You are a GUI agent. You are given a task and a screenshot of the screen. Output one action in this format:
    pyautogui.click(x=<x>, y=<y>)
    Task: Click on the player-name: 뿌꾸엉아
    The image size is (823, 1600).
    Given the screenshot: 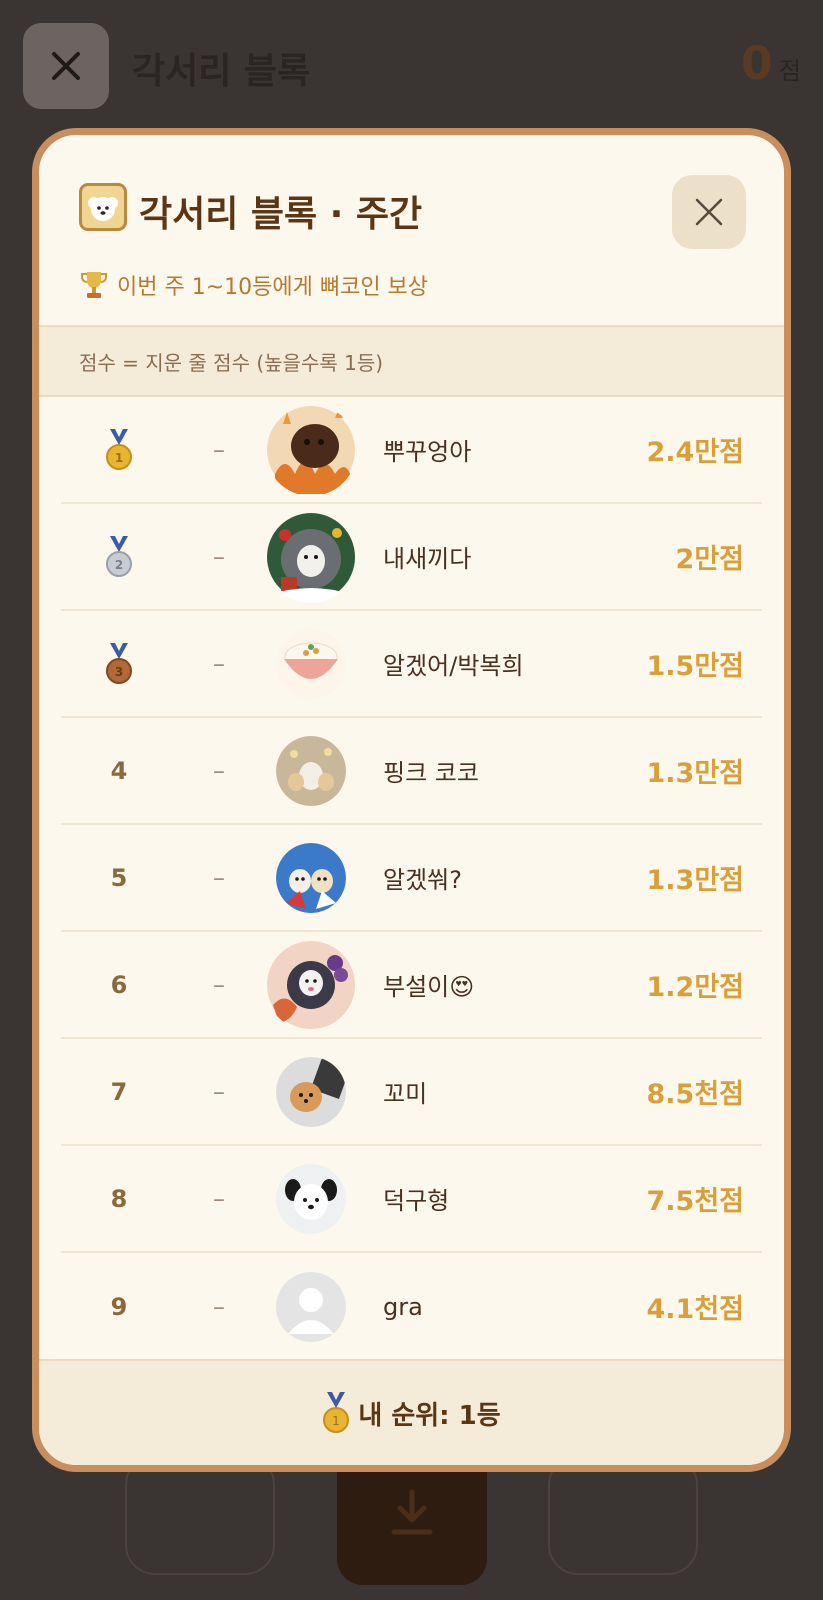 What is the action you would take?
    pyautogui.click(x=427, y=452)
    